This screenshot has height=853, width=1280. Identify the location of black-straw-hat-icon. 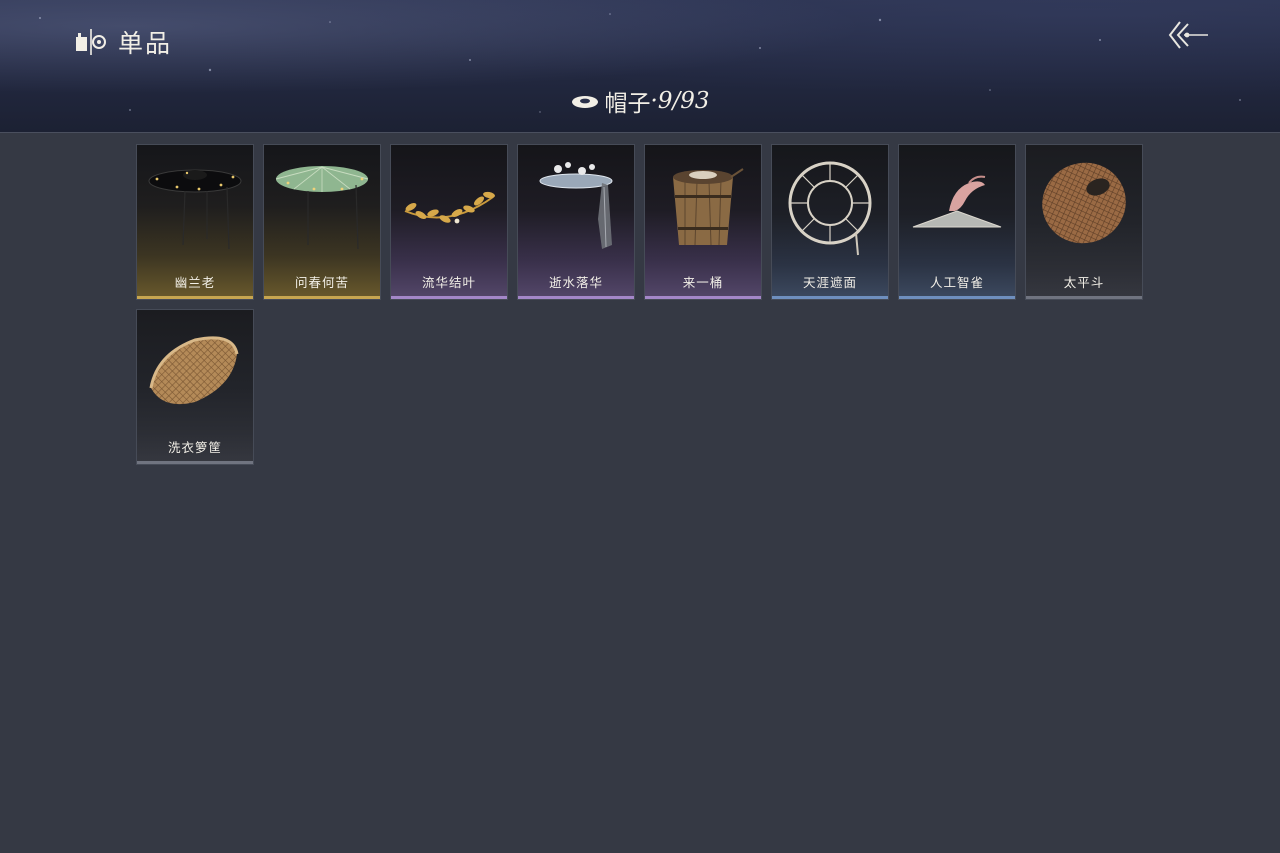
(195, 209).